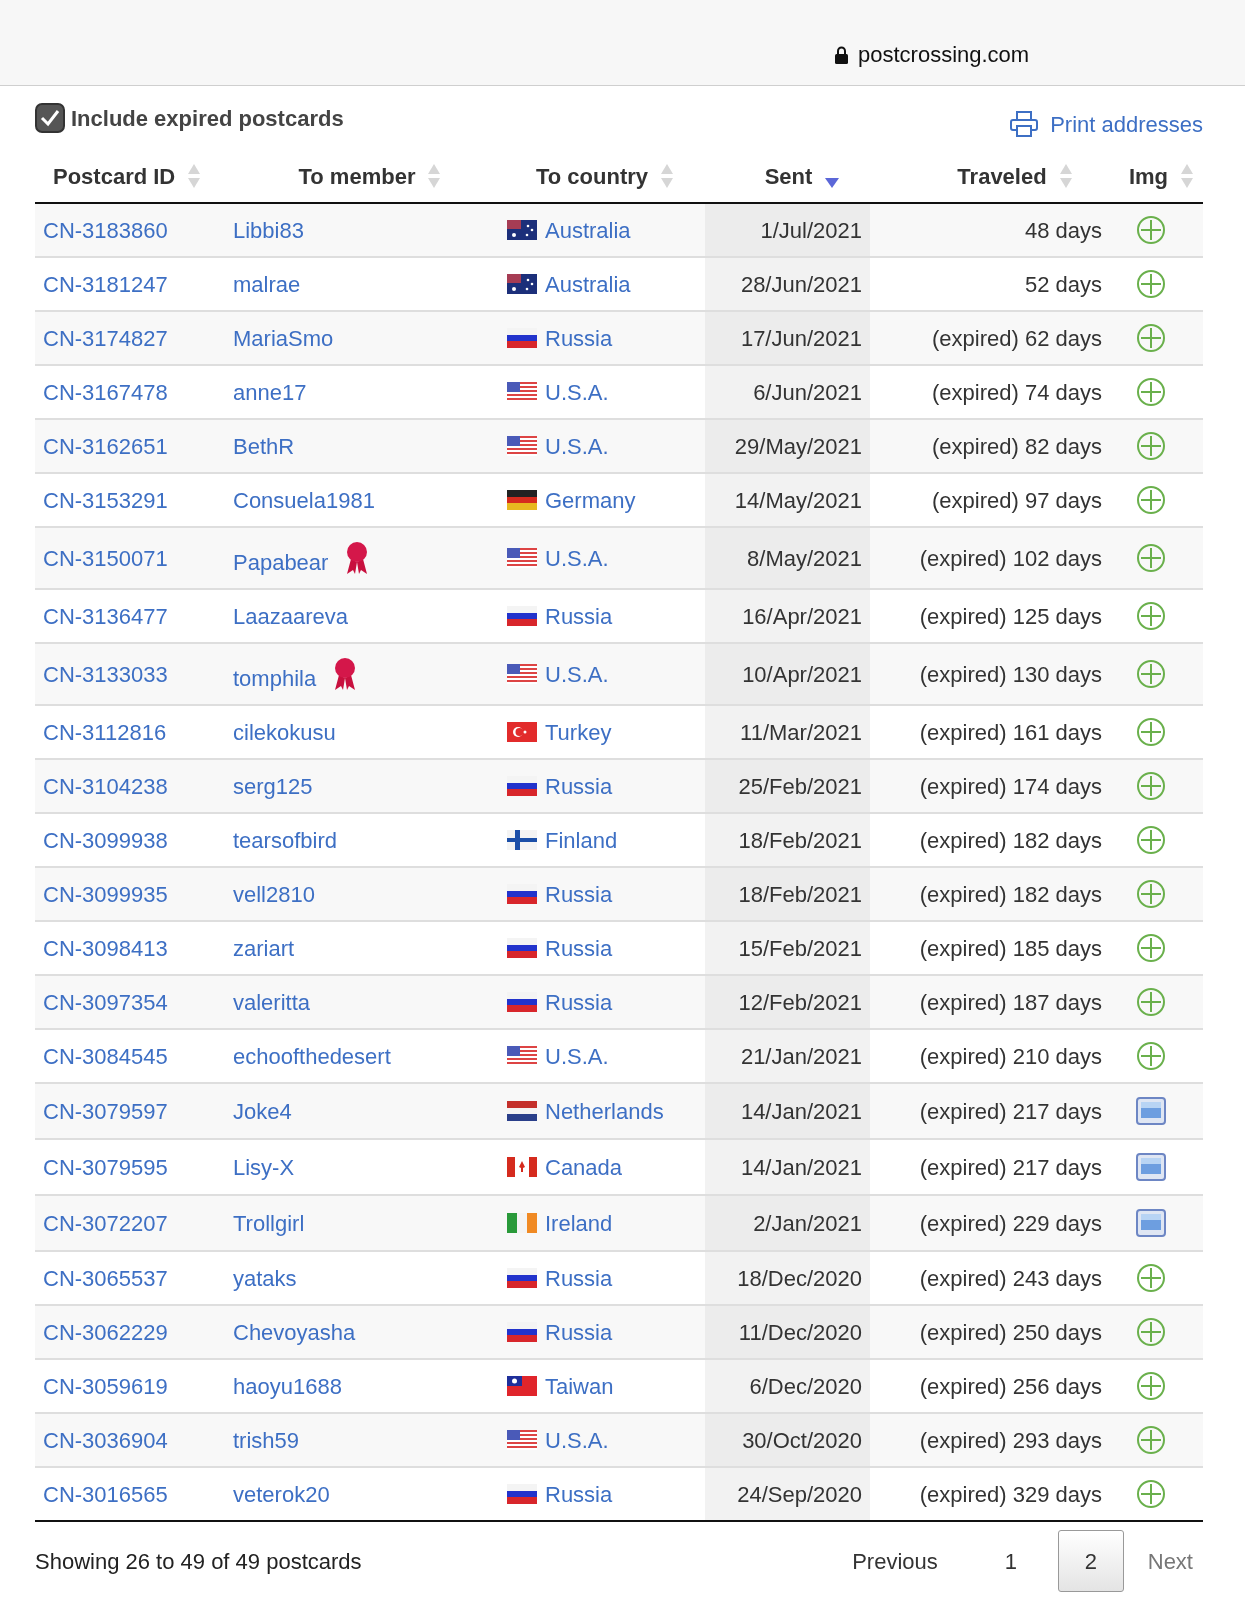  I want to click on postcard-id-link: CN-3136477, so click(105, 616).